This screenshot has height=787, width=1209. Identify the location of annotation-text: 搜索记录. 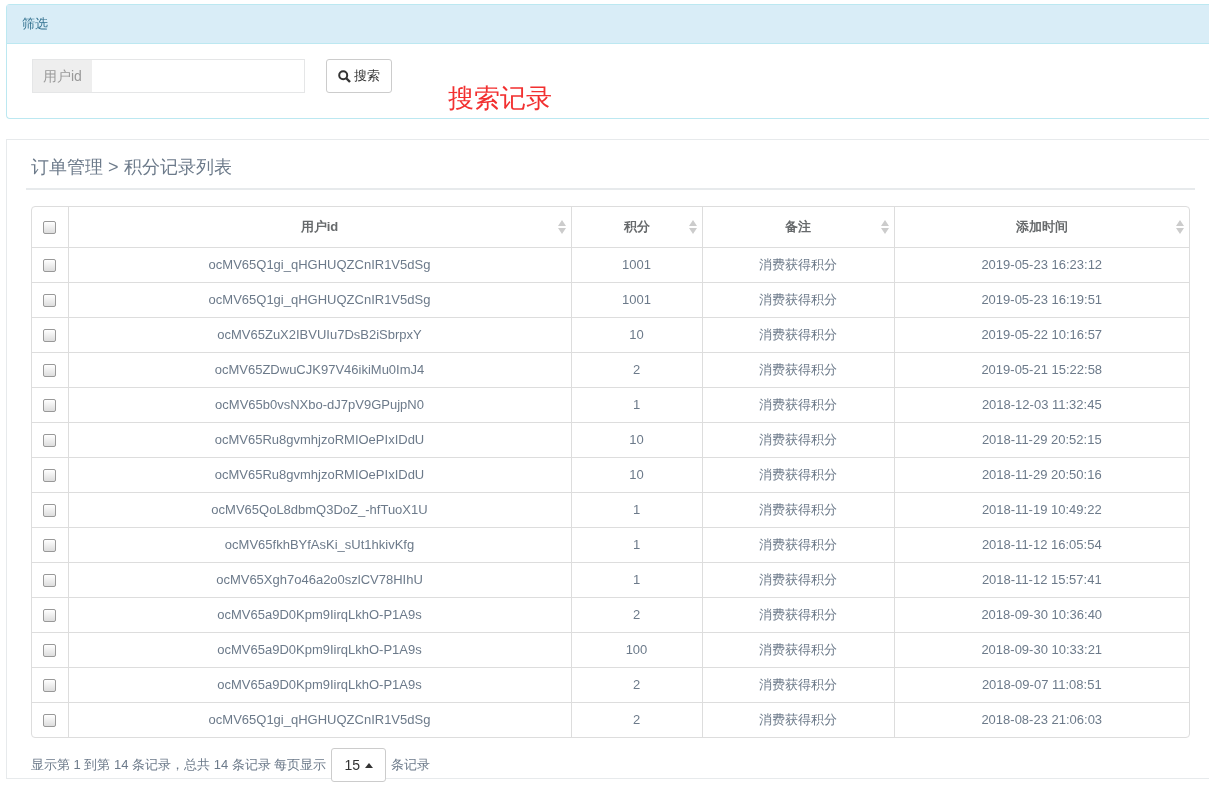
(500, 98).